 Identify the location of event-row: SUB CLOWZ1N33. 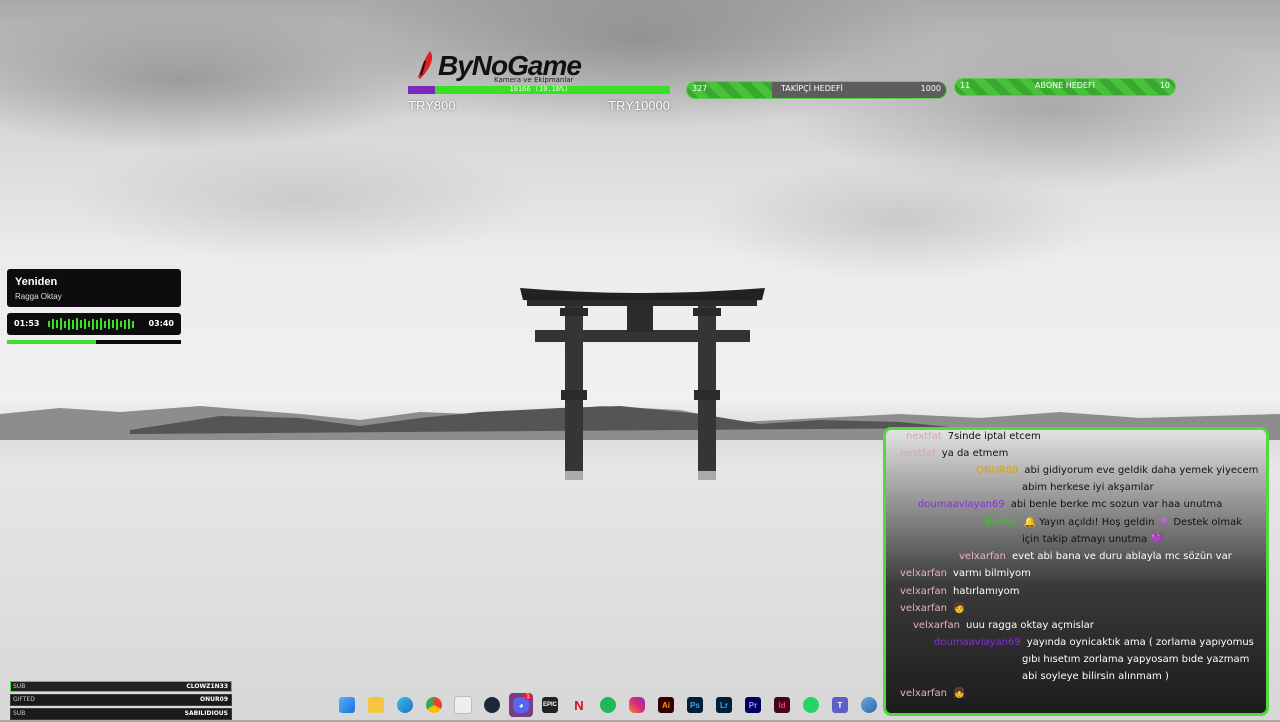
(121, 686).